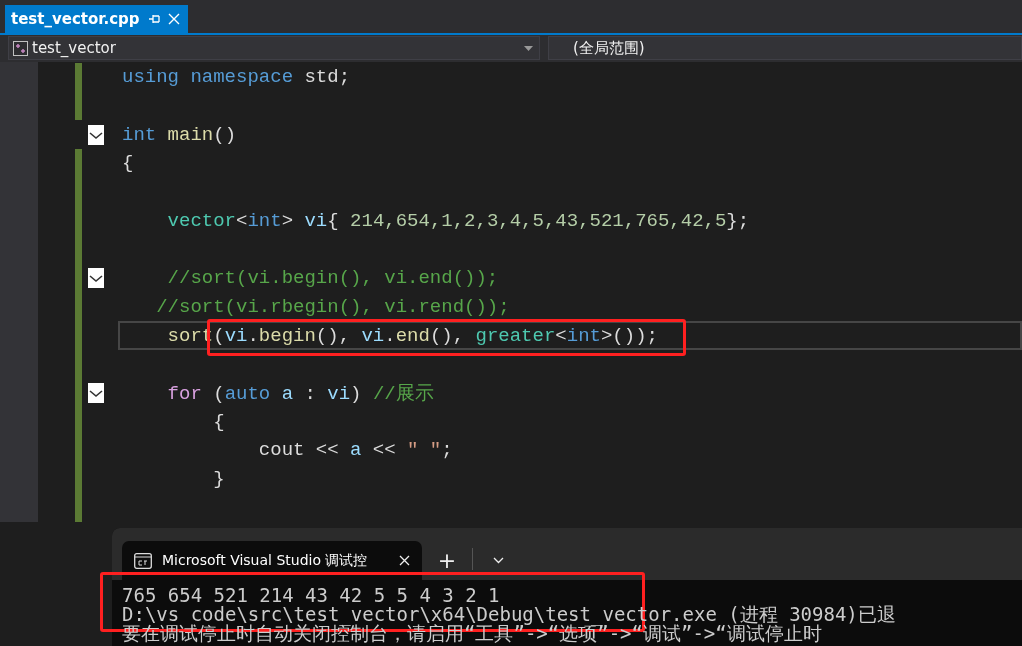  What do you see at coordinates (447, 560) in the screenshot?
I see `new-tab-button: +` at bounding box center [447, 560].